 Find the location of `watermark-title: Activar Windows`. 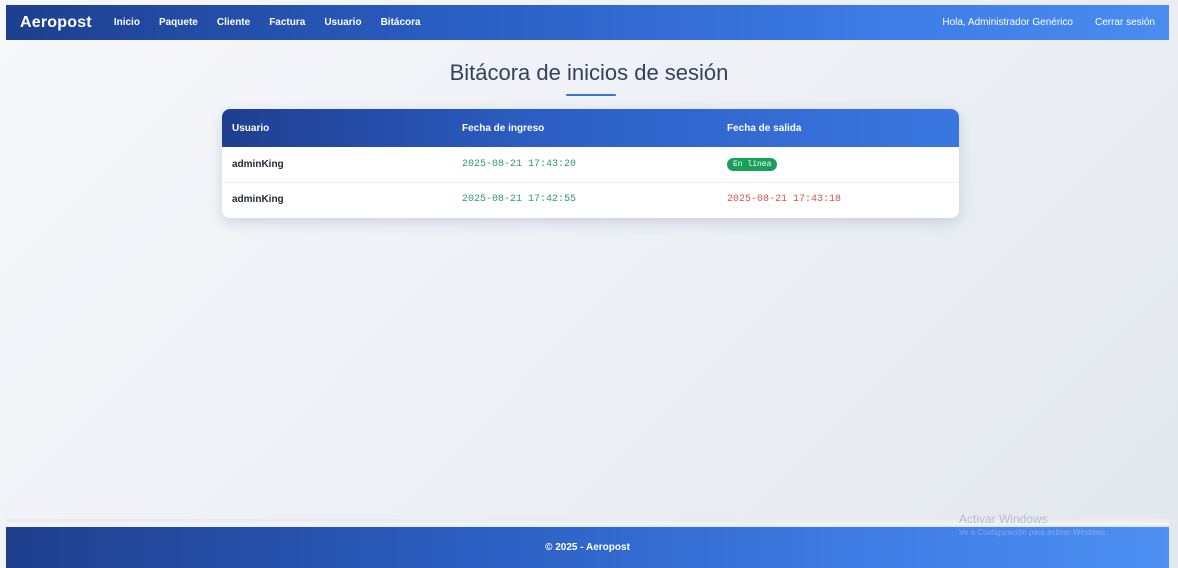

watermark-title: Activar Windows is located at coordinates (1003, 519).